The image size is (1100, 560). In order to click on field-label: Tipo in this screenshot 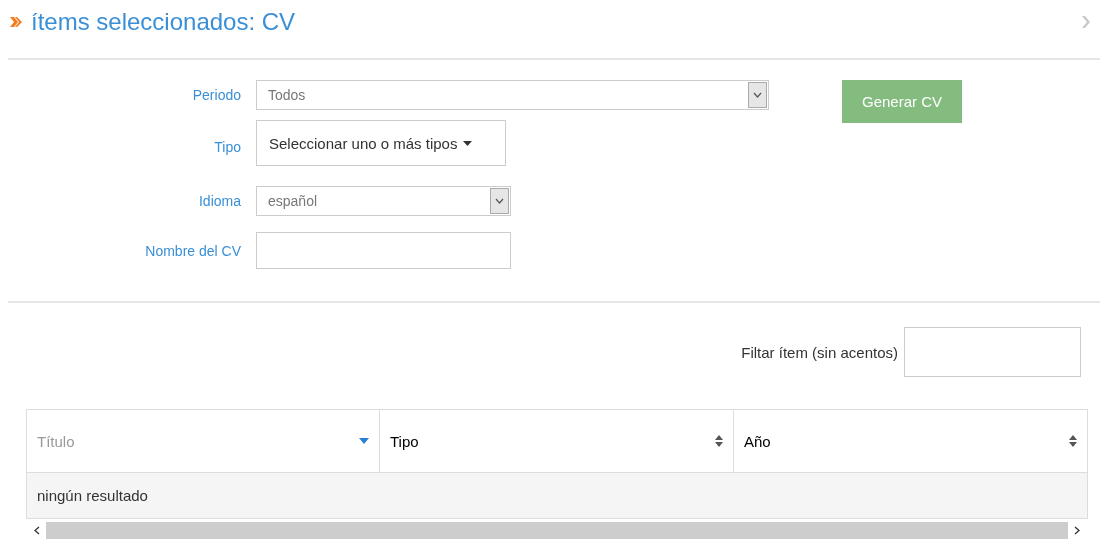, I will do `click(227, 147)`.